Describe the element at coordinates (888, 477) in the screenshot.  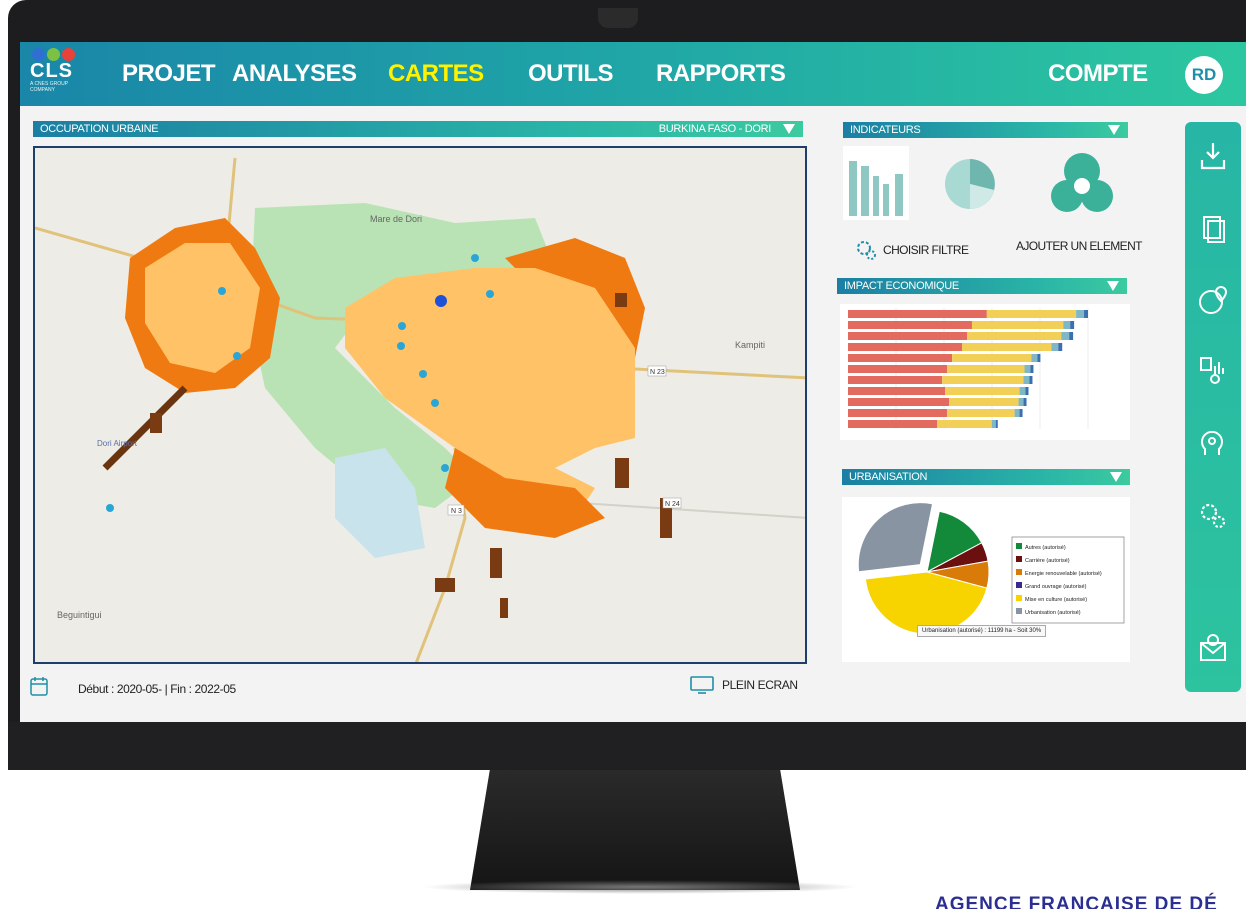
I see `urbanisation-title: URBANISATION` at that location.